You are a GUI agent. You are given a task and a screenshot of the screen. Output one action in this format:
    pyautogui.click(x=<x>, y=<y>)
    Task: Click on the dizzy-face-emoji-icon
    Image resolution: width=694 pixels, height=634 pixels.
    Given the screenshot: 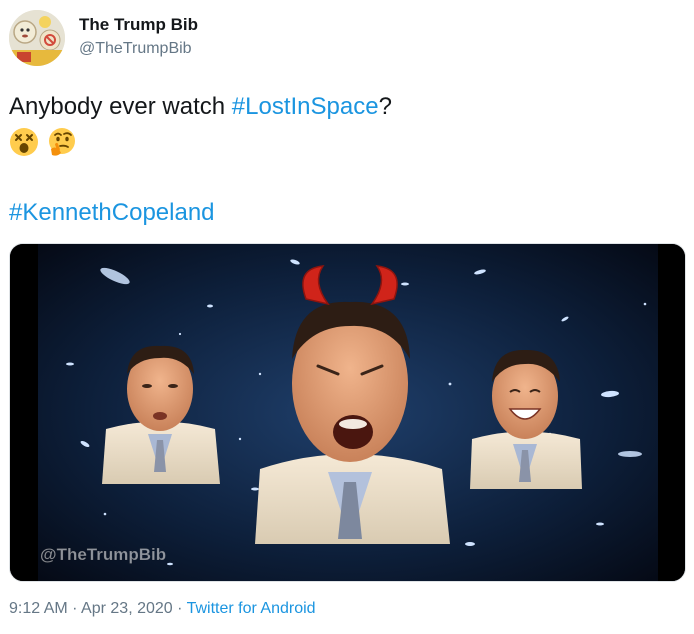 What is the action you would take?
    pyautogui.click(x=24, y=142)
    